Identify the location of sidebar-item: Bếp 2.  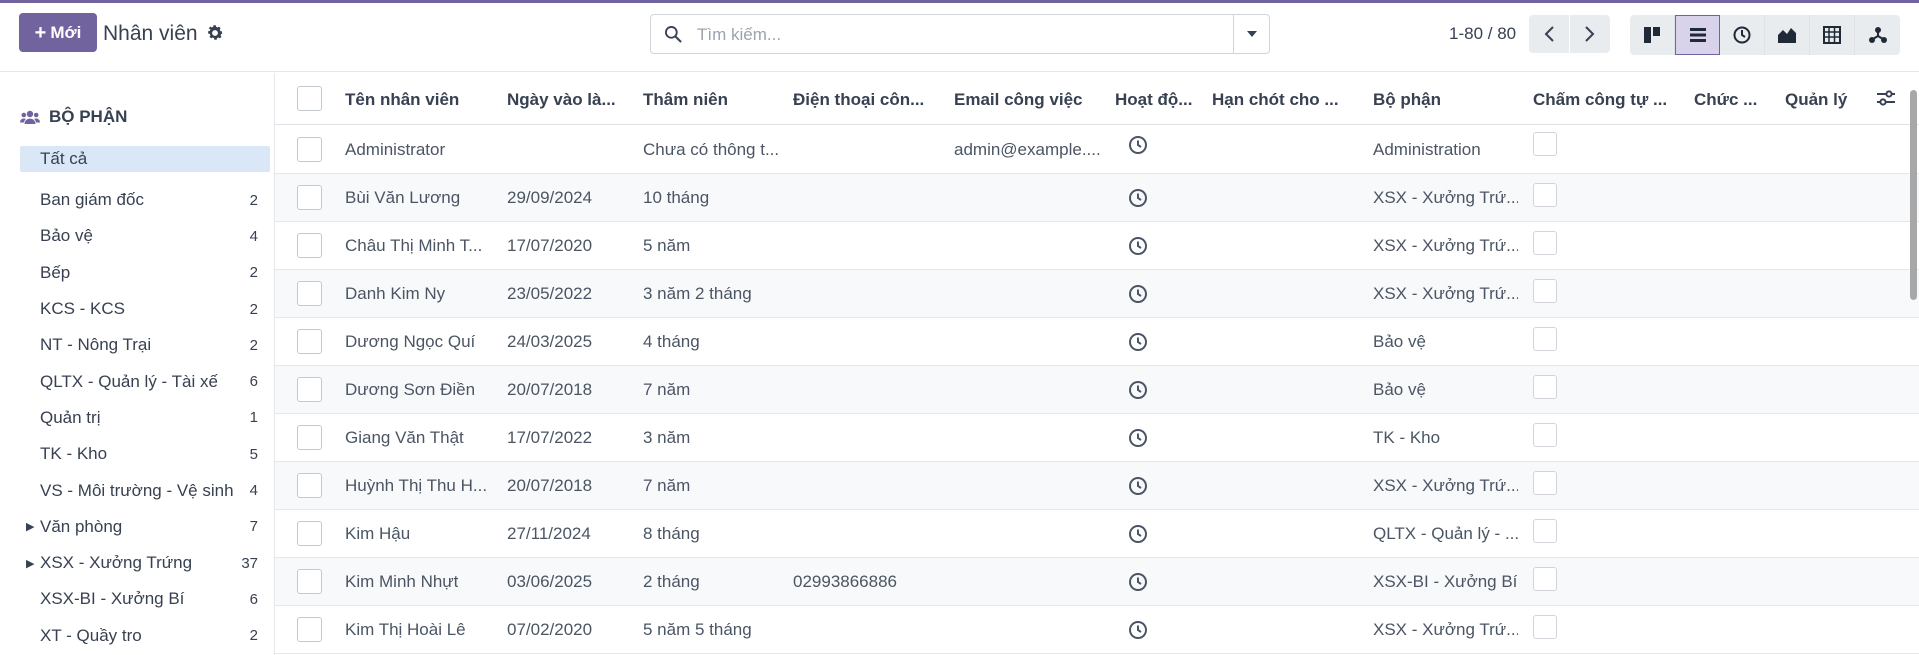
(145, 273).